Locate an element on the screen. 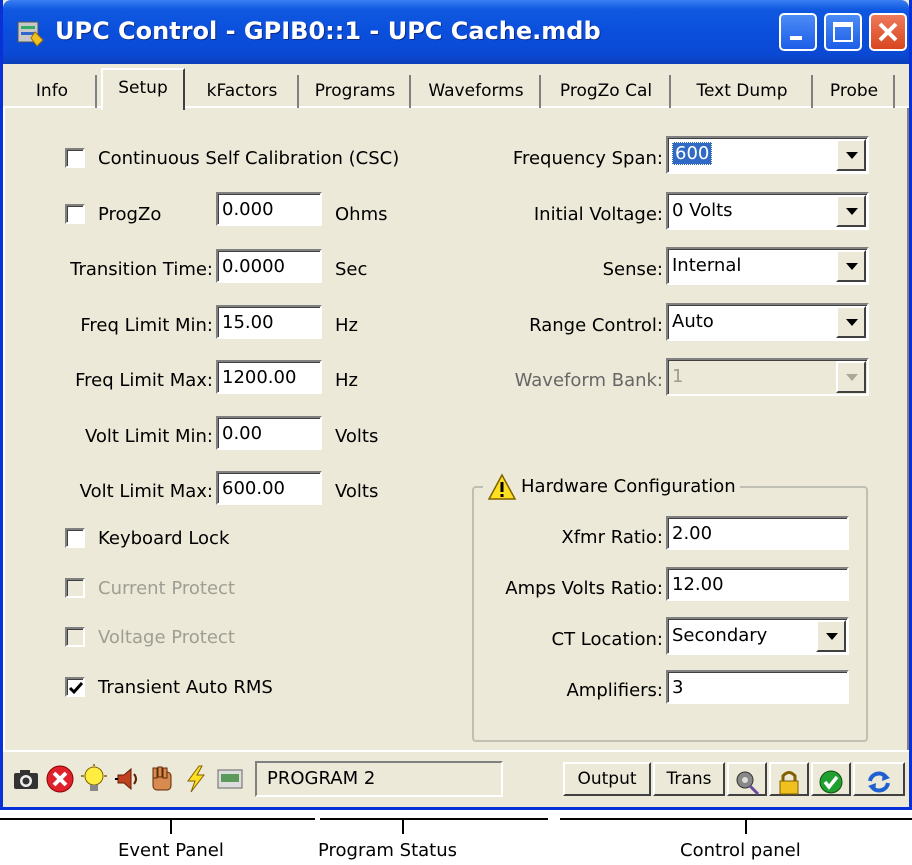  event-panel-bracket is located at coordinates (157, 819).